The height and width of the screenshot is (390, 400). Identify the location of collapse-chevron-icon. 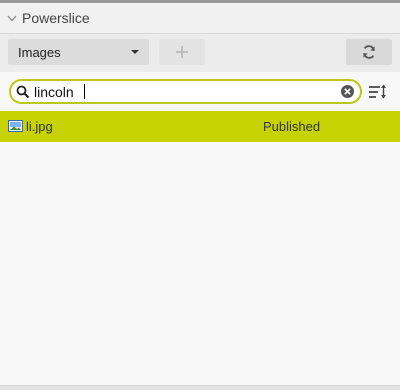
(12, 18).